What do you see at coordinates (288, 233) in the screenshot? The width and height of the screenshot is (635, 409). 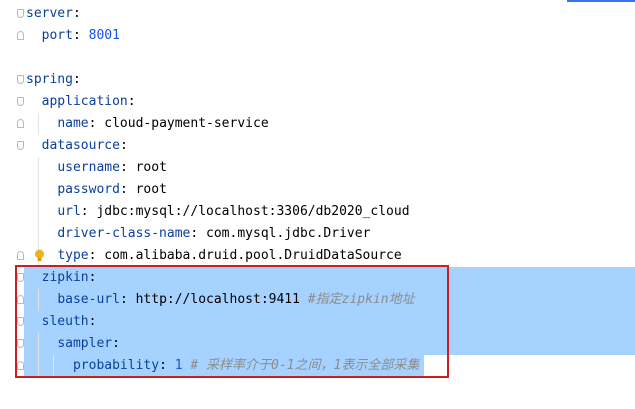 I see `yaml-value: com.mysql.jdbc.Driver` at bounding box center [288, 233].